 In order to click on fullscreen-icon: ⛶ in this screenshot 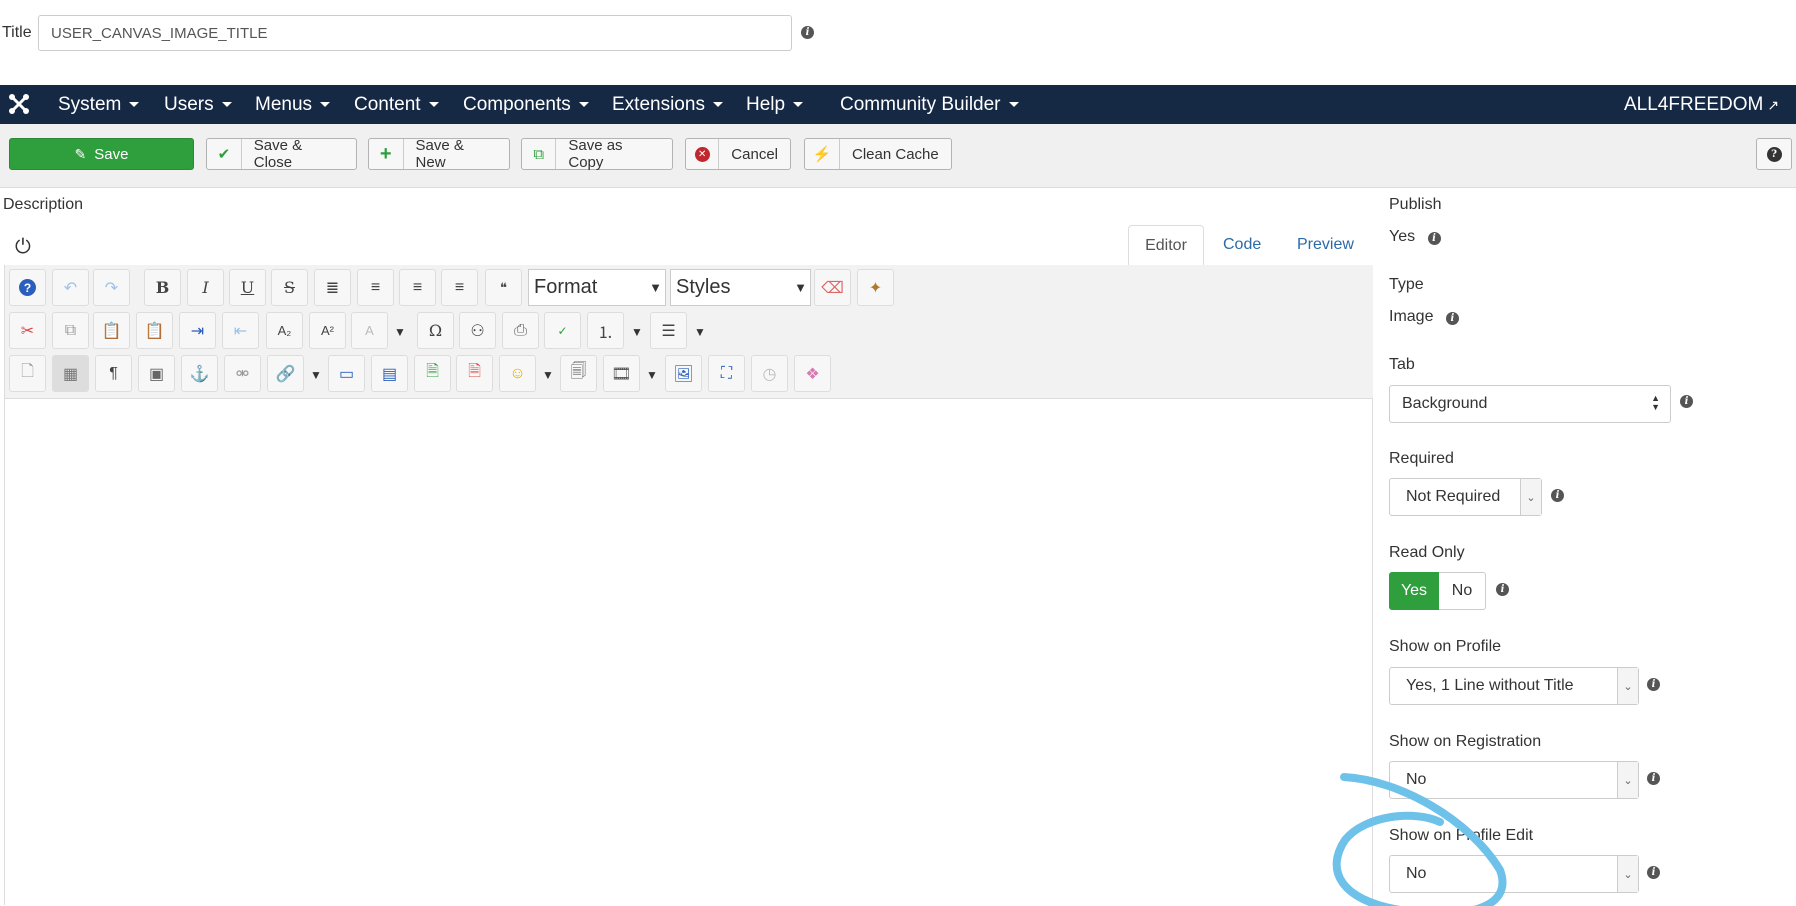, I will do `click(726, 373)`.